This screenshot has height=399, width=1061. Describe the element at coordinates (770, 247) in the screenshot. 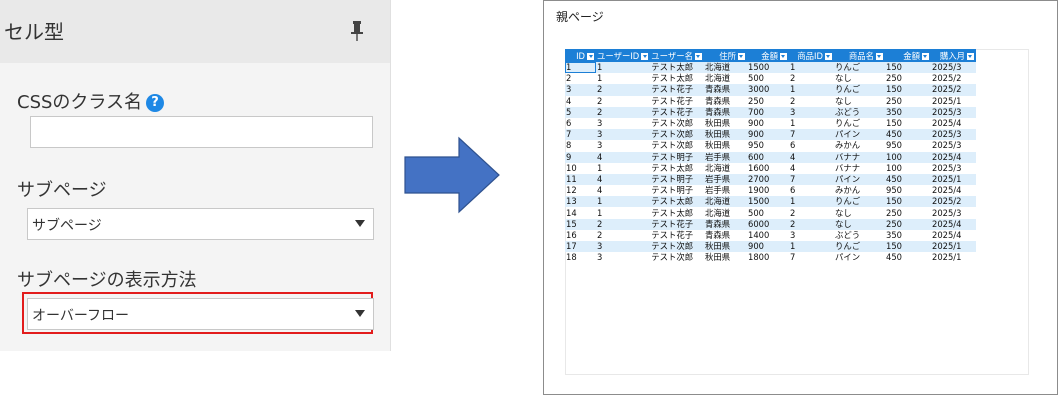

I see `table-row: 17 3 テスト次郎 秋田県 900 1 りんご 150 2025/1` at that location.